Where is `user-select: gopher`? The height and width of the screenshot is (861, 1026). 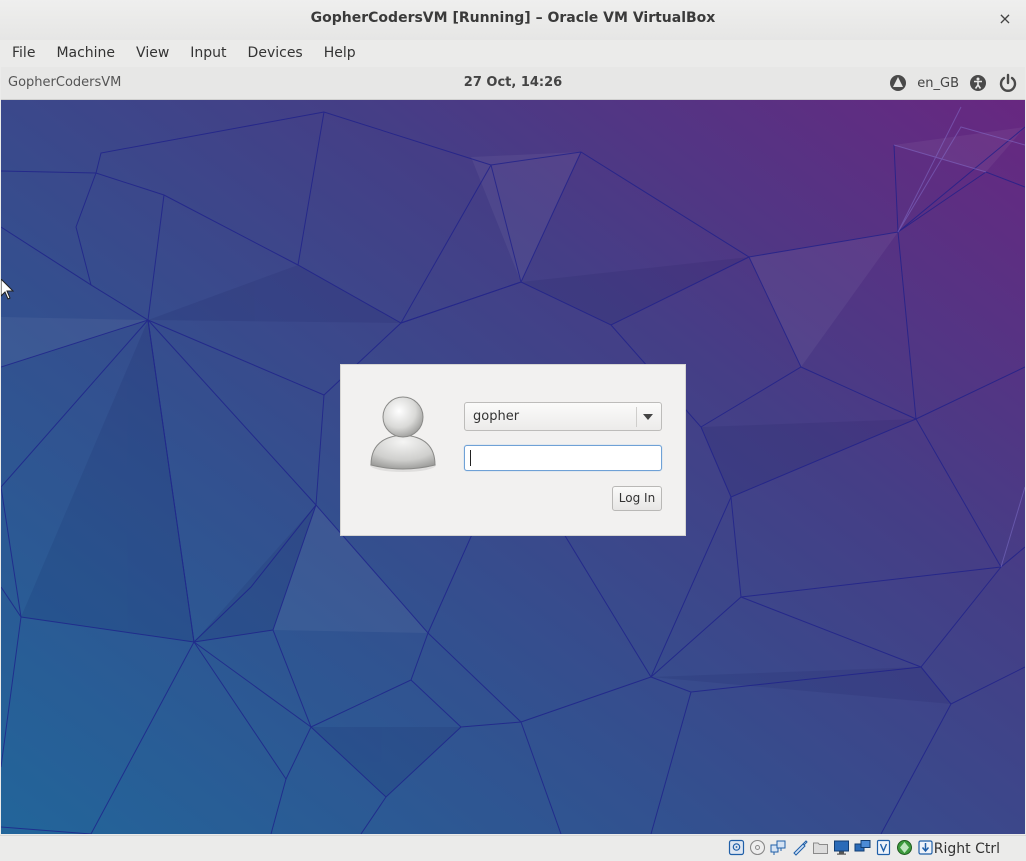
user-select: gopher is located at coordinates (563, 416).